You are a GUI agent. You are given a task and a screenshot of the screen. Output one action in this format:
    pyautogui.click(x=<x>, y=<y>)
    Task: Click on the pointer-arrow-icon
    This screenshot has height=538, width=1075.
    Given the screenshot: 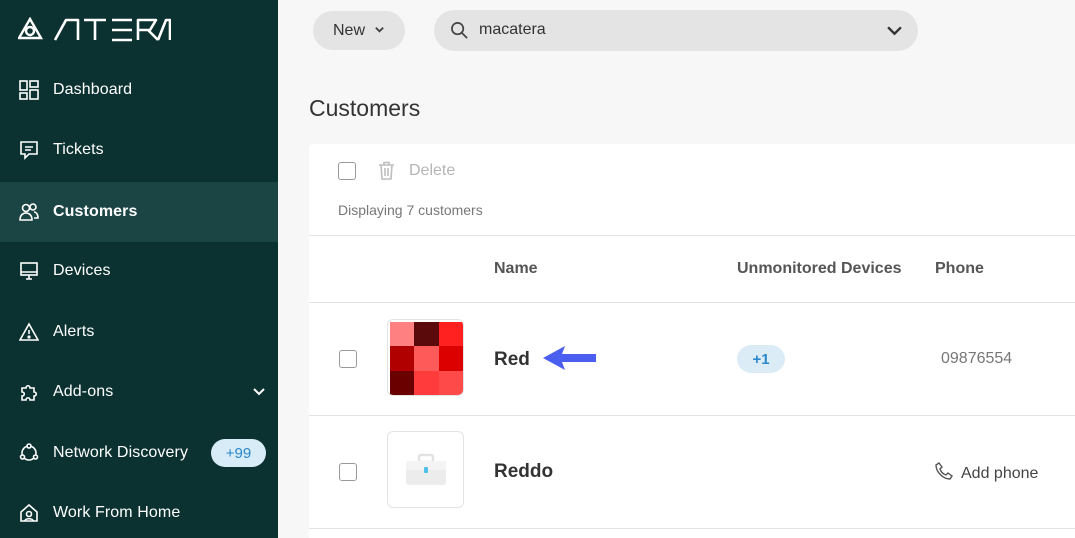 What is the action you would take?
    pyautogui.click(x=569, y=358)
    